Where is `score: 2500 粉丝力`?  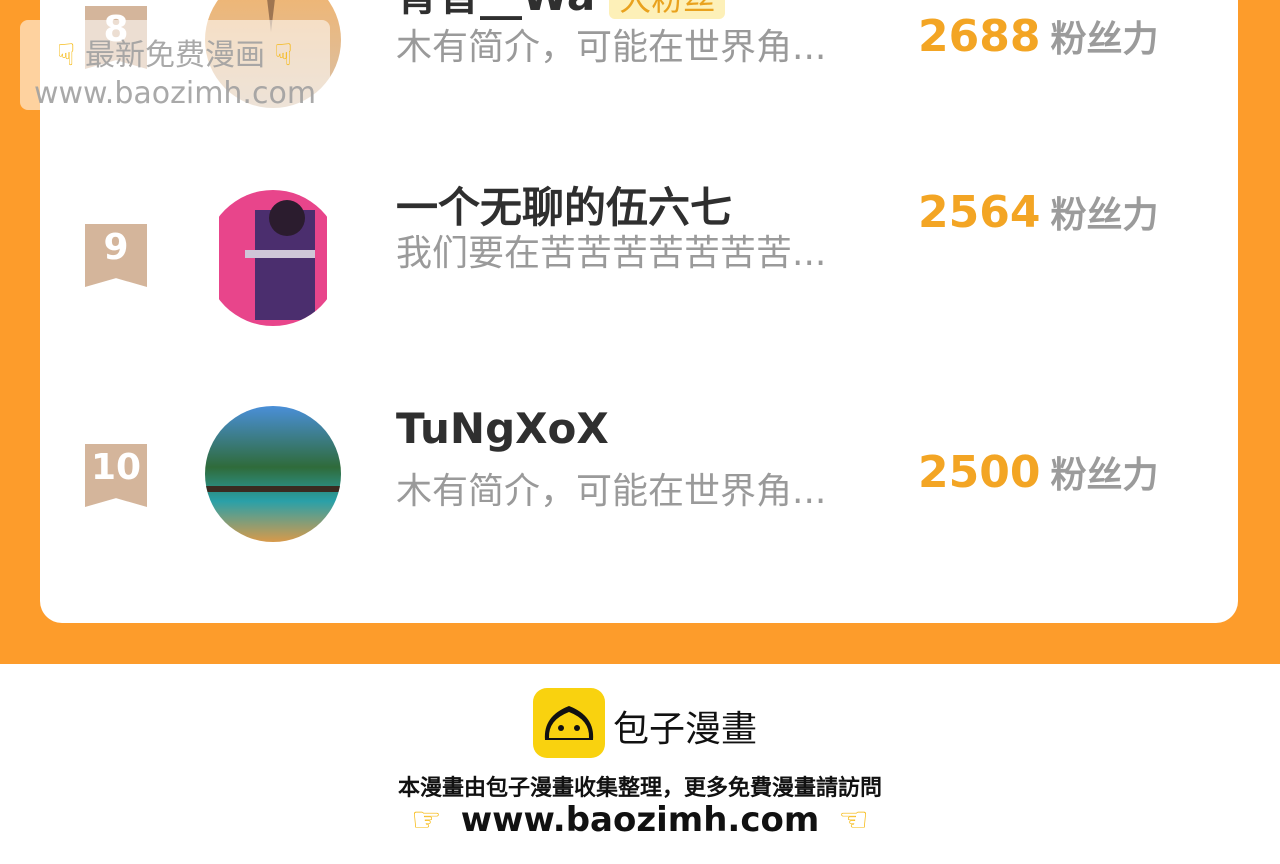 score: 2500 粉丝力 is located at coordinates (1038, 472).